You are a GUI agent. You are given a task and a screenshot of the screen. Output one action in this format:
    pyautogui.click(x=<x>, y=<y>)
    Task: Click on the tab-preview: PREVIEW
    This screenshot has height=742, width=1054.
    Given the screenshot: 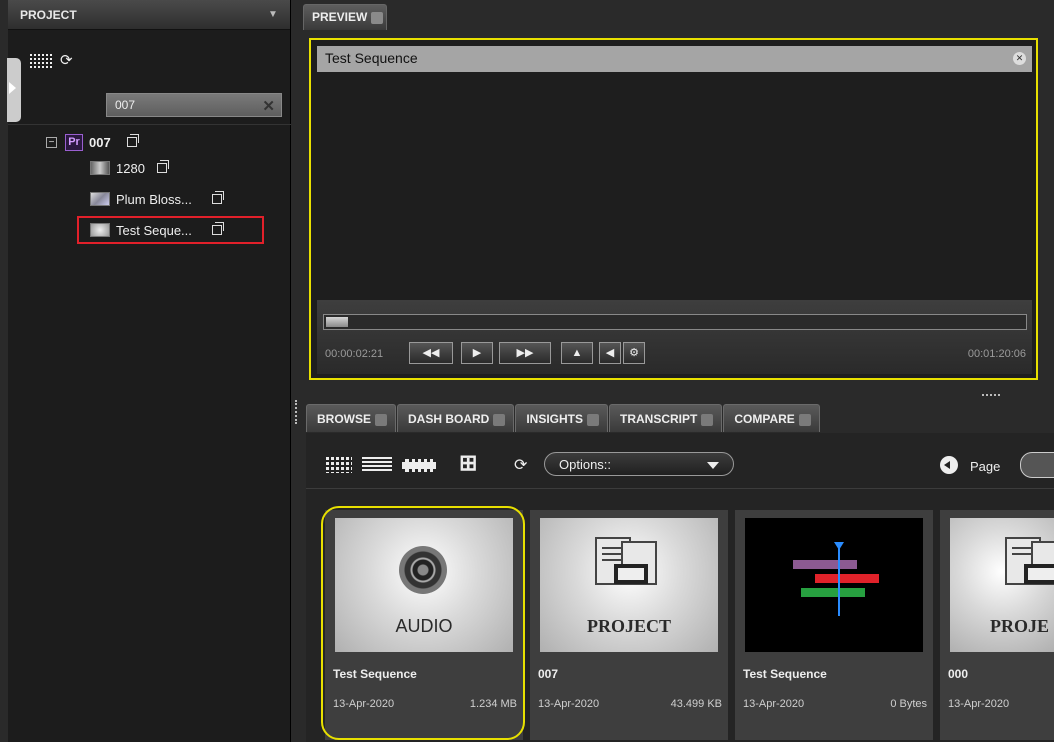 What is the action you would take?
    pyautogui.click(x=345, y=17)
    